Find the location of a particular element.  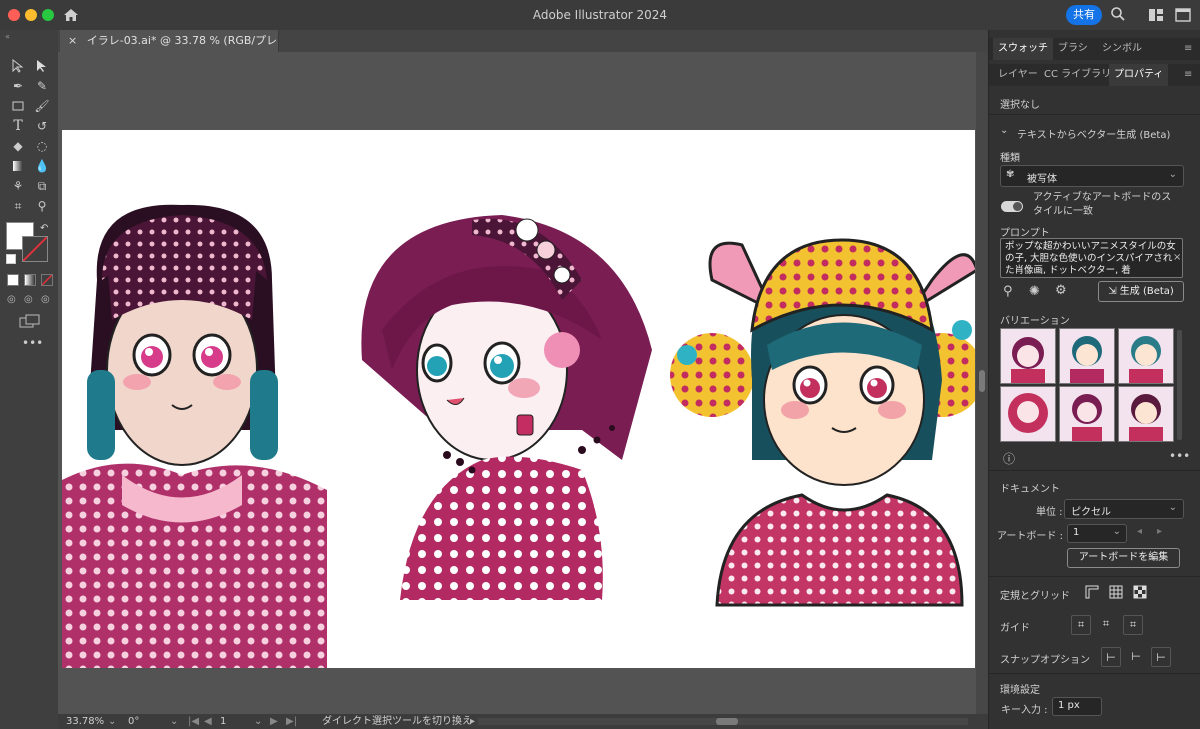

style-reference-icon: ⚲ is located at coordinates (1008, 291).